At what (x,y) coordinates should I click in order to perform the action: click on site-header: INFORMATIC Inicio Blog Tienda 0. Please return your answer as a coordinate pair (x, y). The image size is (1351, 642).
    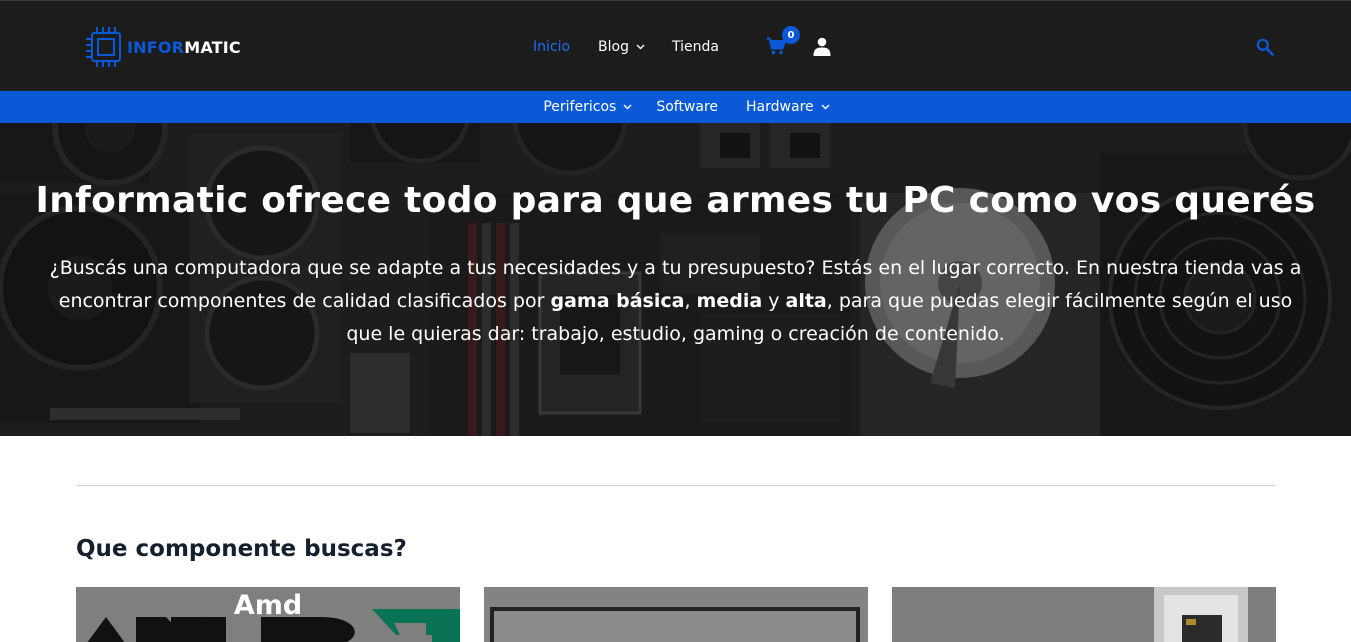
    Looking at the image, I should click on (675, 45).